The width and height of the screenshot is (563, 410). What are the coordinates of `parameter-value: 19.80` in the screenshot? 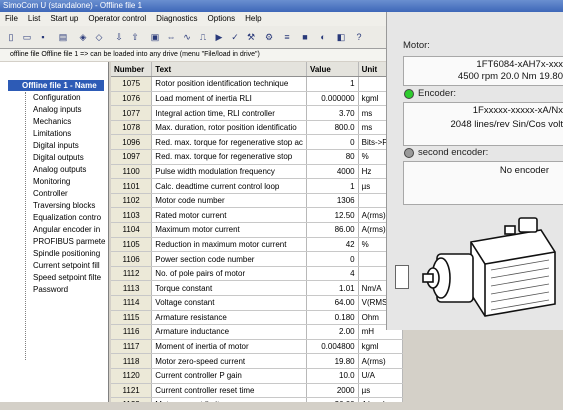 It's located at (332, 361).